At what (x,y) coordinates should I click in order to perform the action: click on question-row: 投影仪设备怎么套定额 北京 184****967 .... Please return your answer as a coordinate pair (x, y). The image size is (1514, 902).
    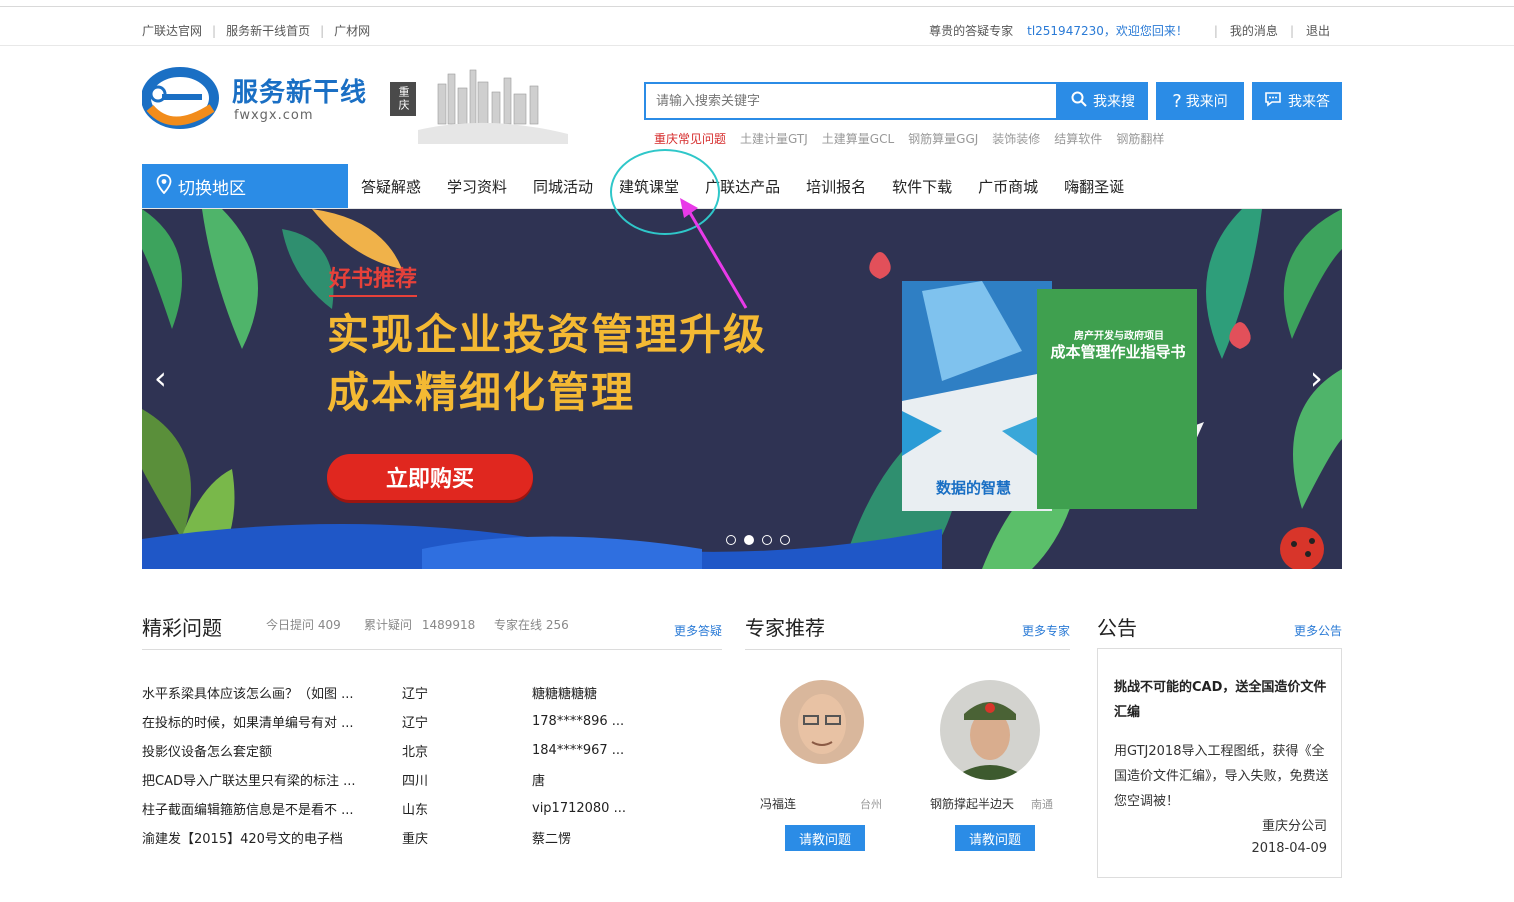
    Looking at the image, I should click on (432, 750).